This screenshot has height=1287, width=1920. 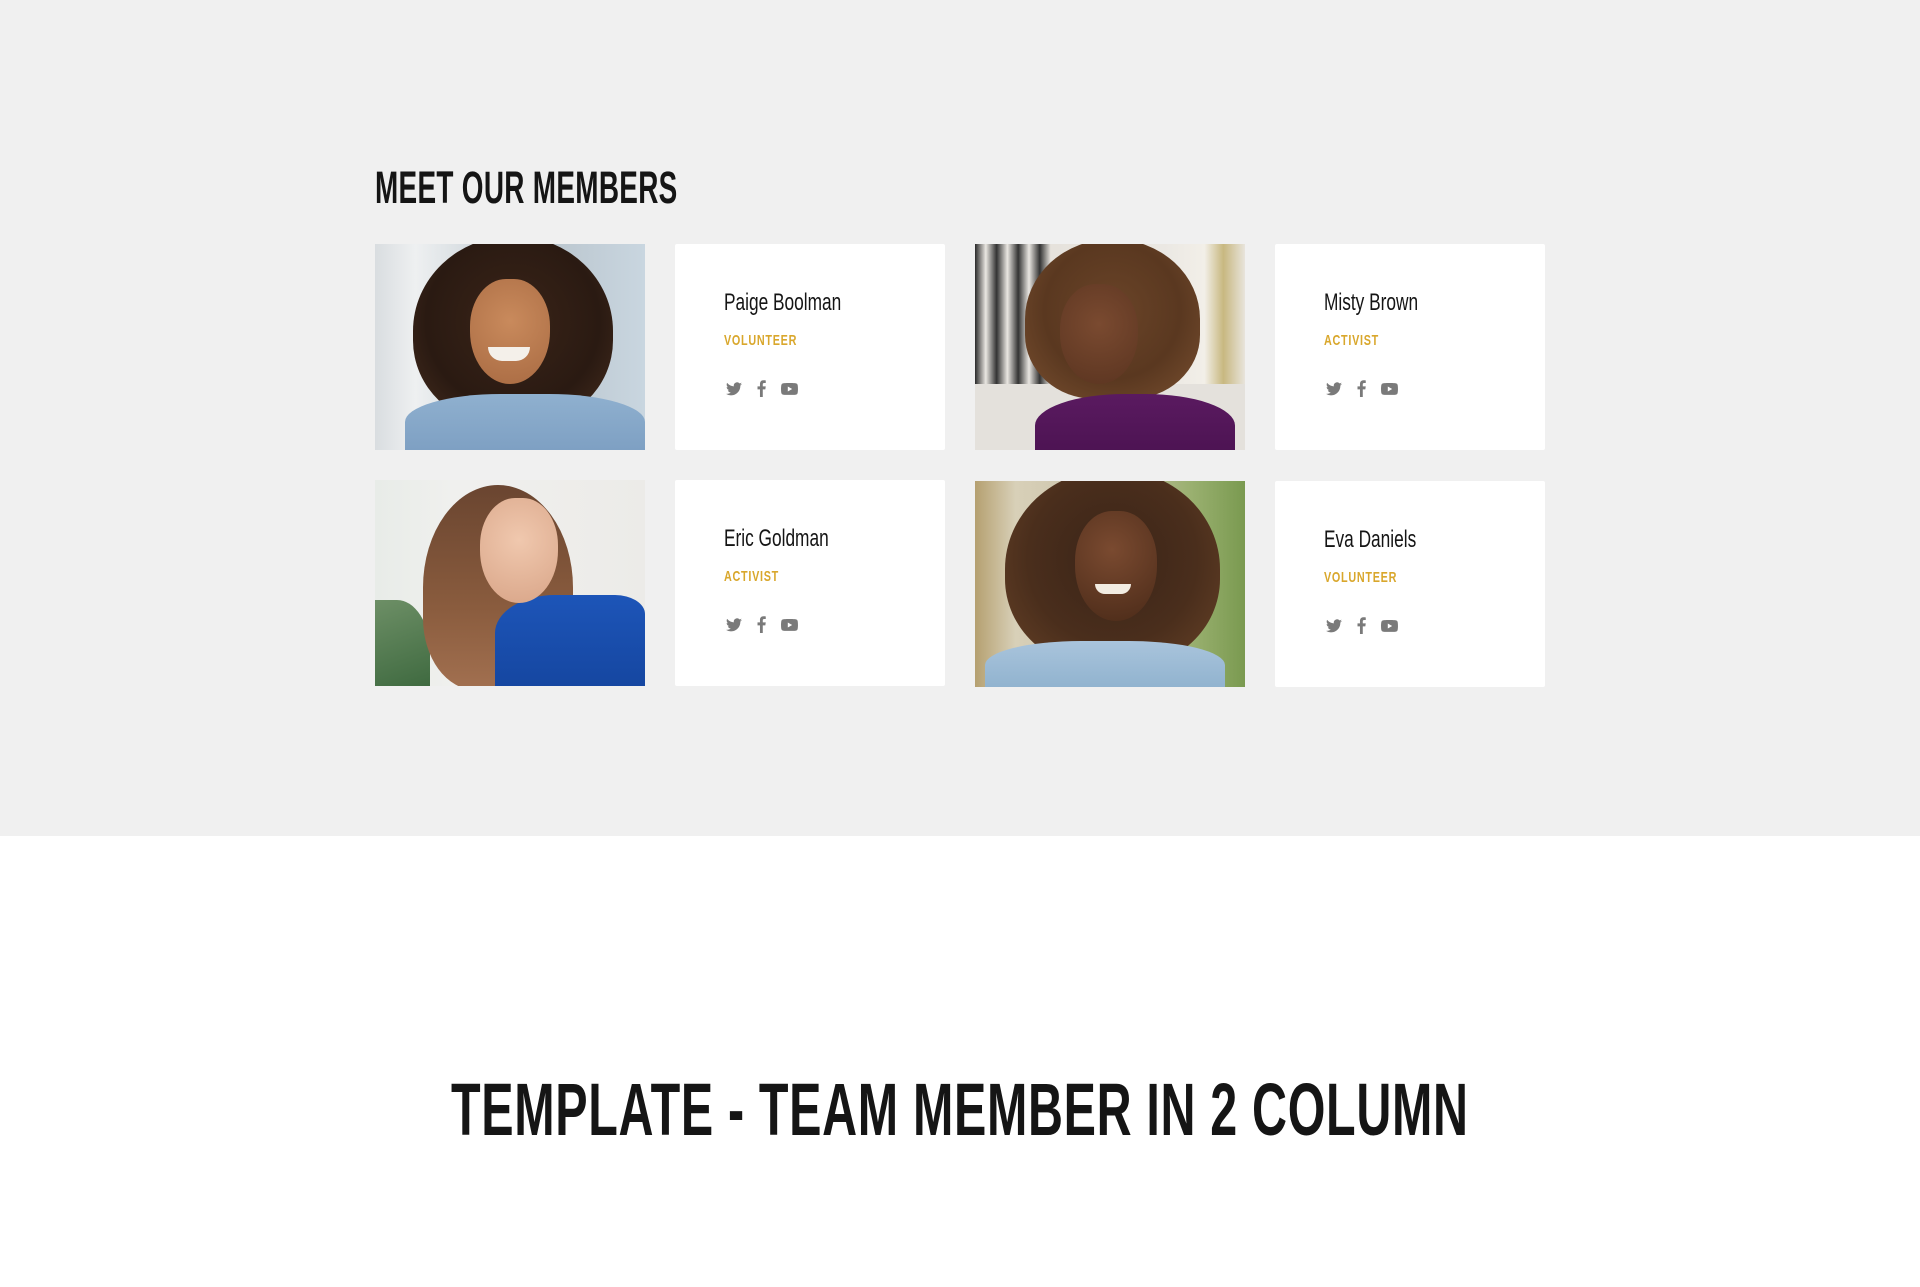 What do you see at coordinates (960, 1109) in the screenshot?
I see `template-title: TEMPLATE - TEAM MEMBER IN 2 COLUMN` at bounding box center [960, 1109].